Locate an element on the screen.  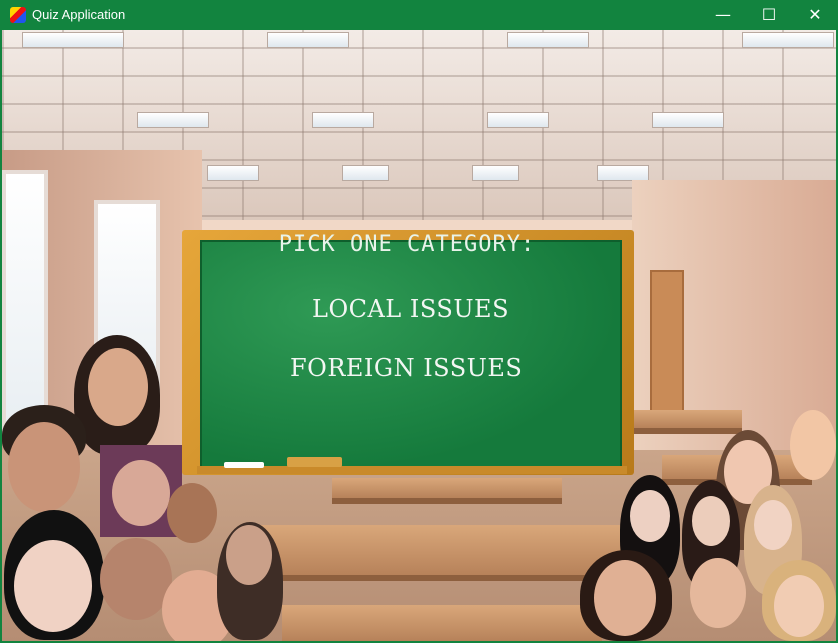
classroom-window is located at coordinates (25, 304).